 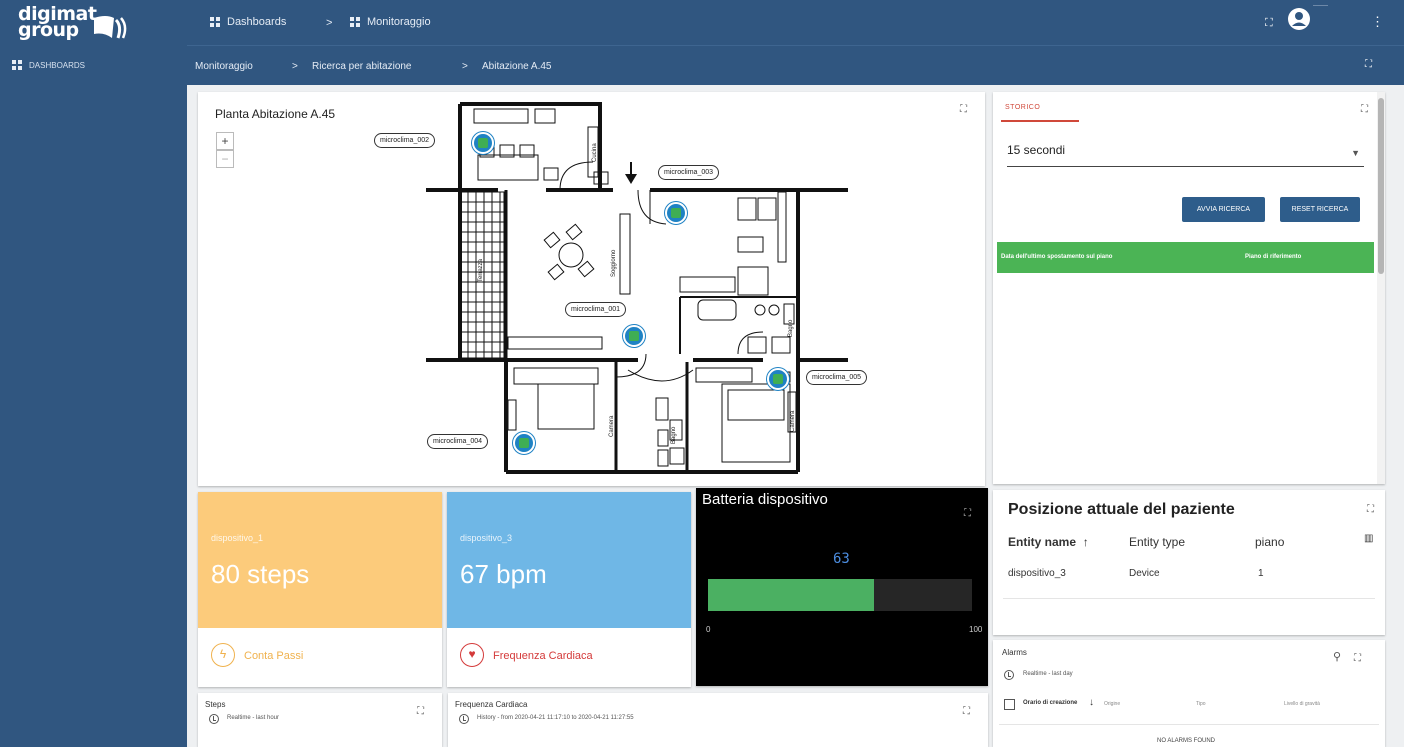 What do you see at coordinates (1057, 257) in the screenshot?
I see `column-header: Data dell'ultimo spostamento sul piano` at bounding box center [1057, 257].